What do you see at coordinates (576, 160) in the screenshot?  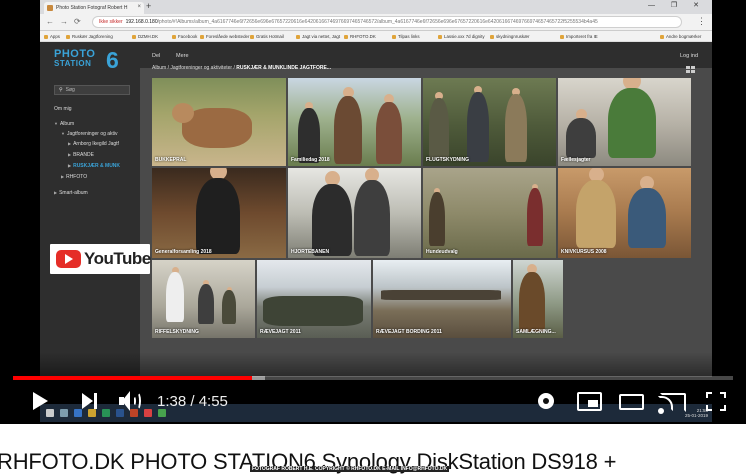 I see `photo-caption: Fællesjagter` at bounding box center [576, 160].